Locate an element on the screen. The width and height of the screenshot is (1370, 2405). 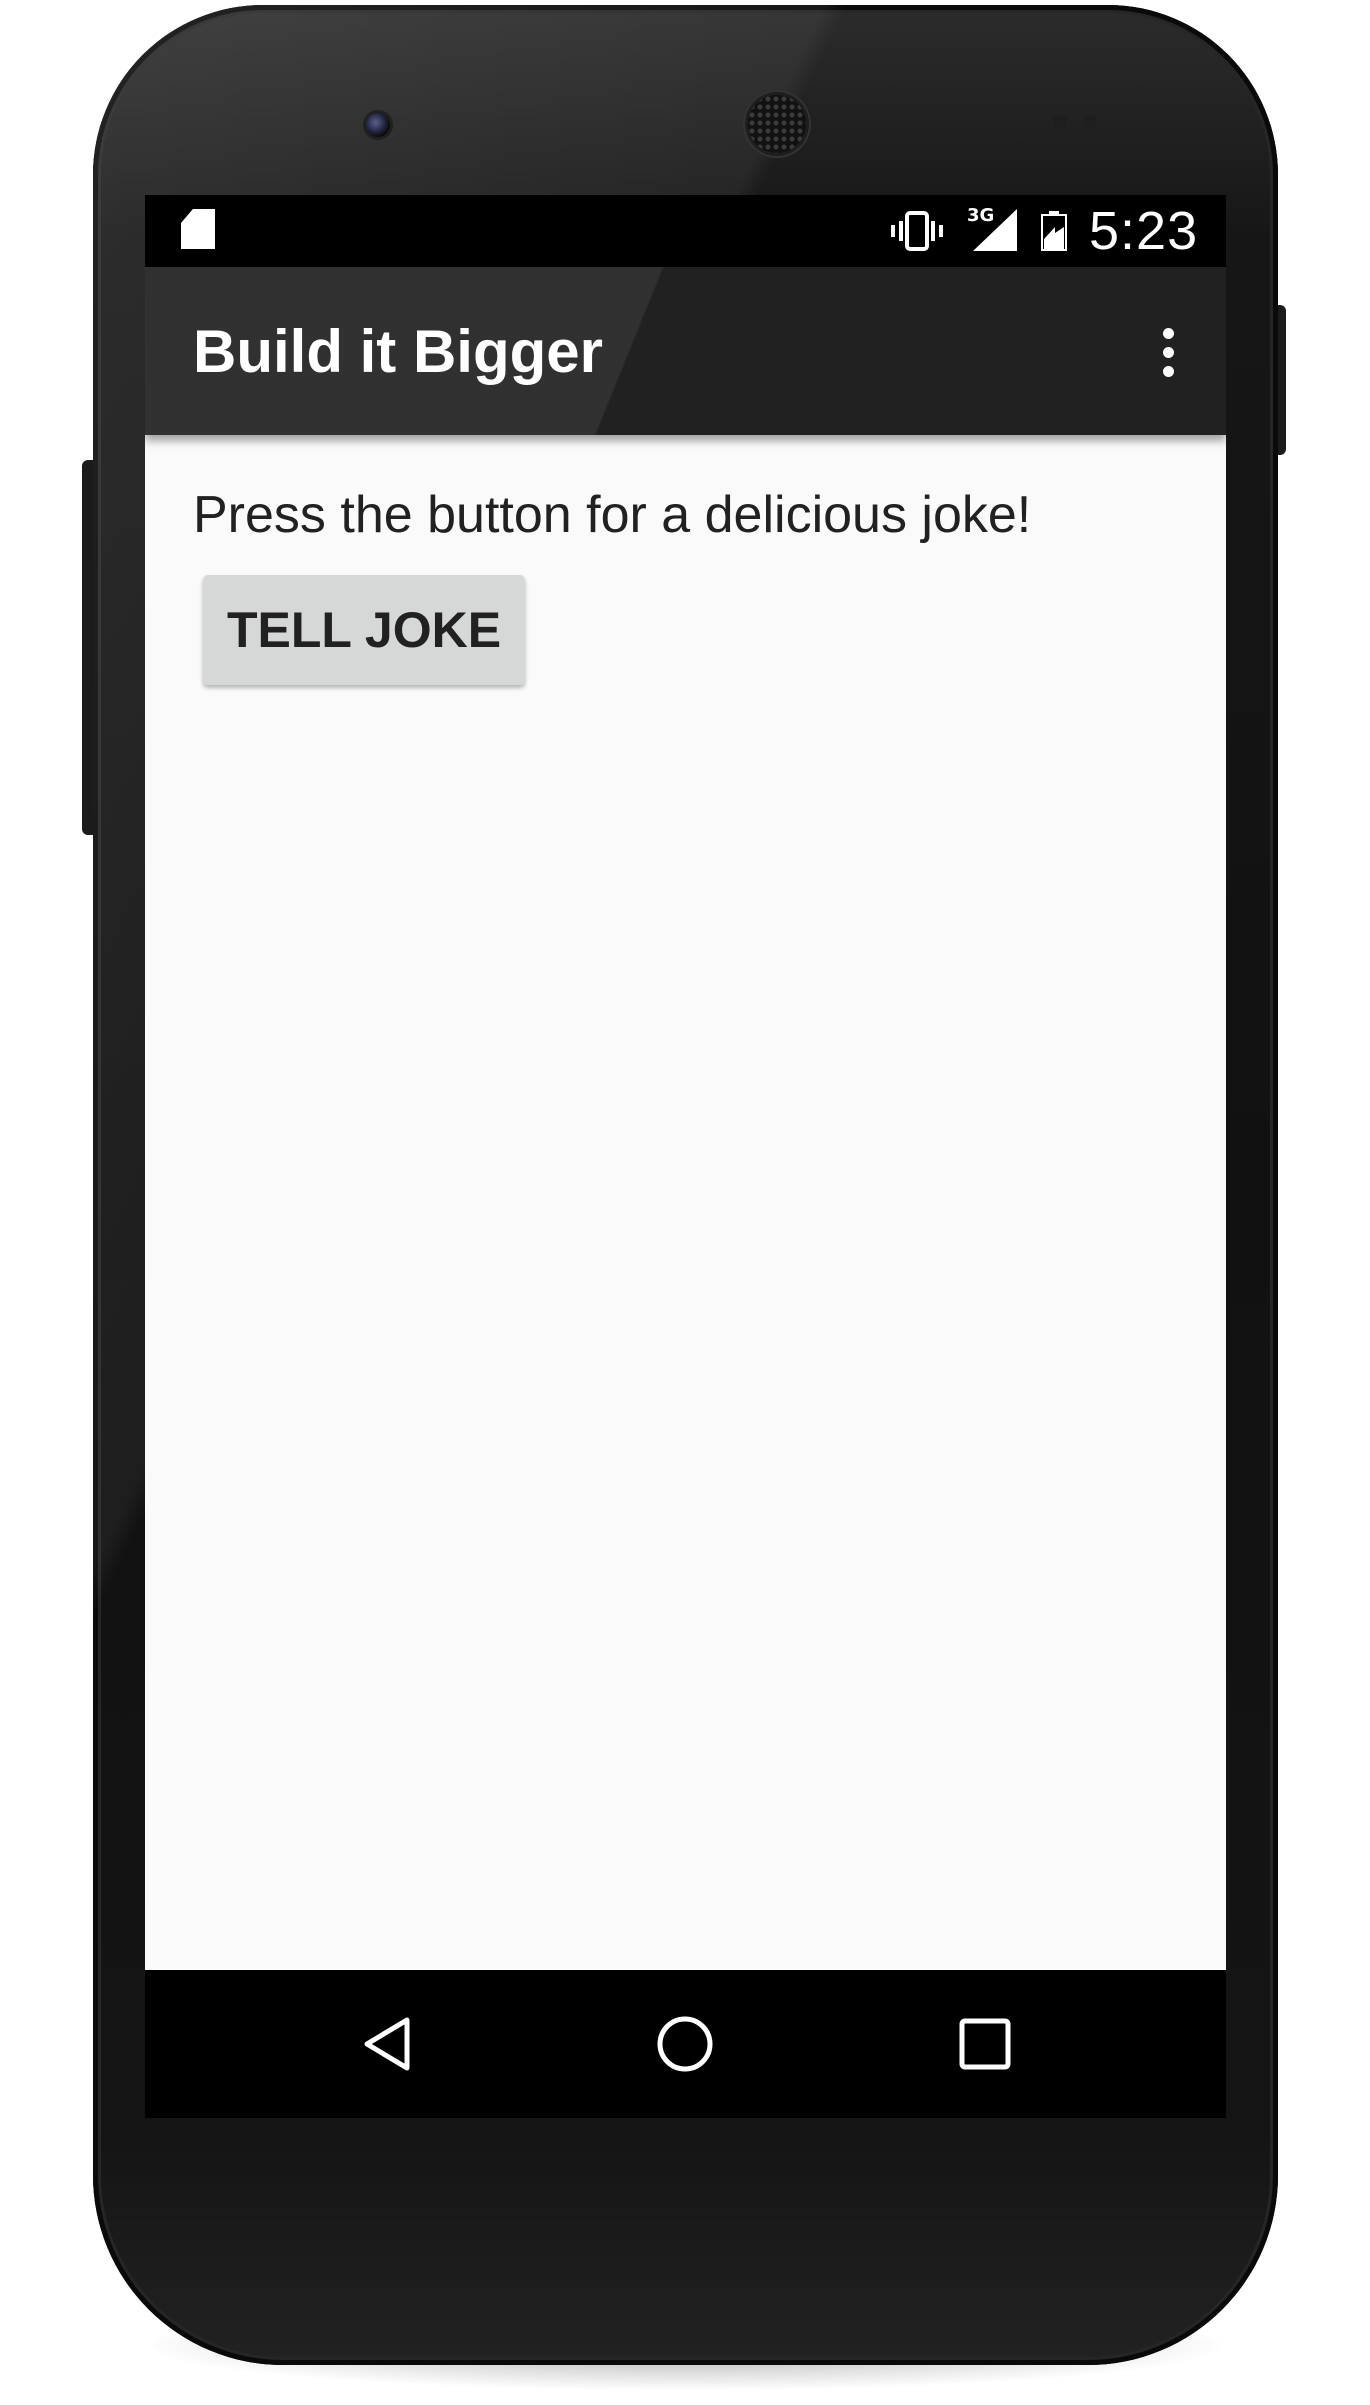
light-sensor is located at coordinates (1090, 122).